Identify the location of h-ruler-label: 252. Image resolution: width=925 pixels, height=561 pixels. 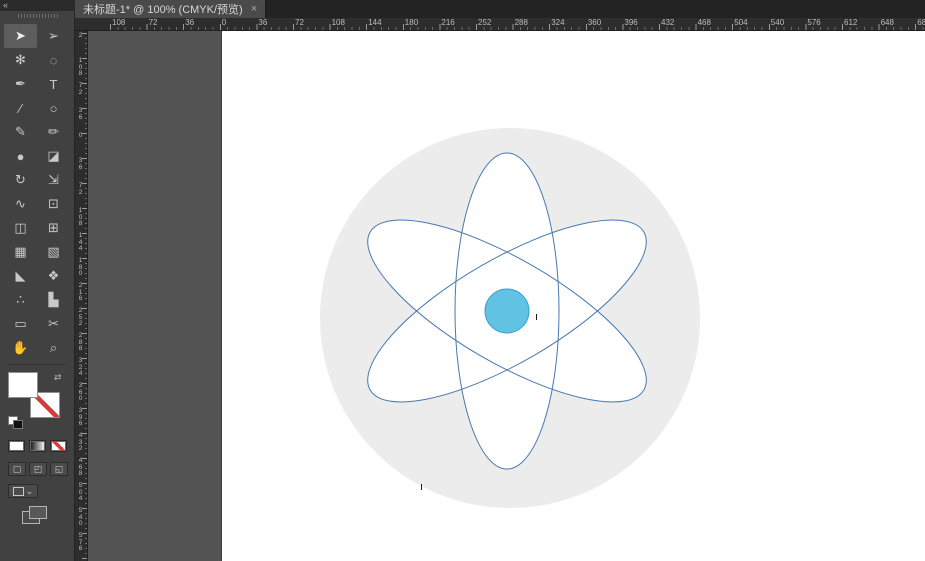
(485, 22).